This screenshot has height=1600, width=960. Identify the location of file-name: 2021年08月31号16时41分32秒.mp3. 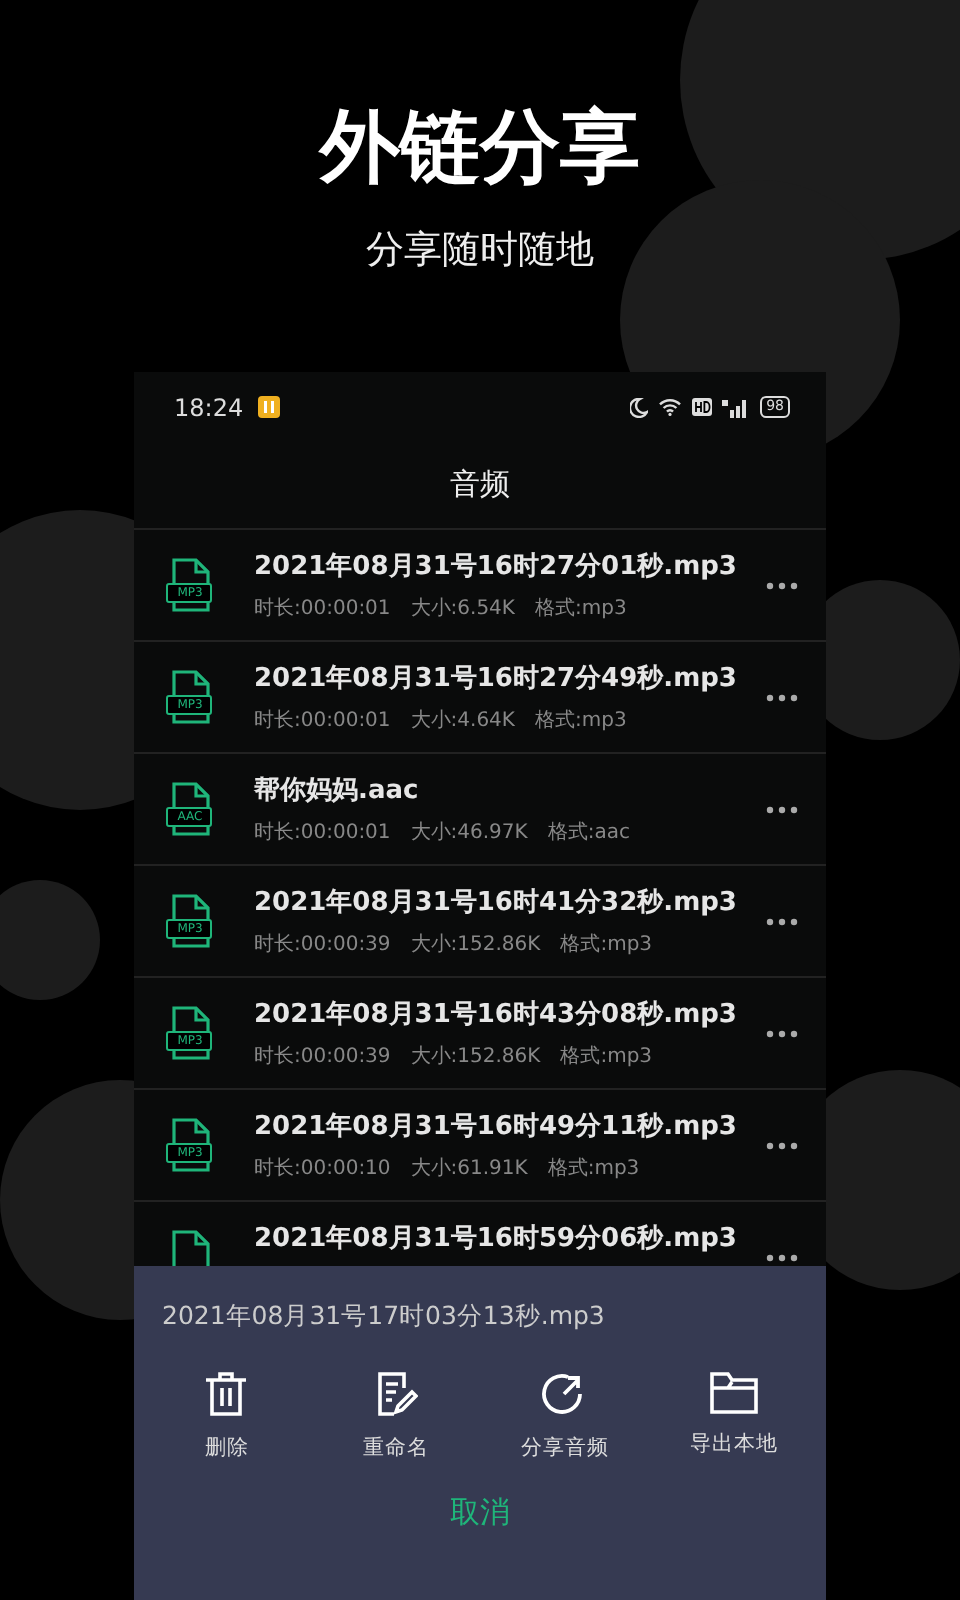
(496, 903).